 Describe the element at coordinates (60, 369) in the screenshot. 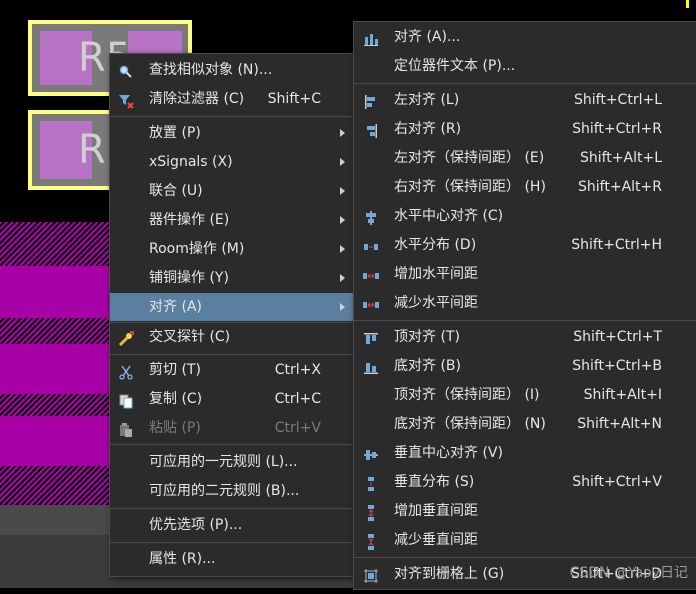

I see `copper-pour-solid` at that location.